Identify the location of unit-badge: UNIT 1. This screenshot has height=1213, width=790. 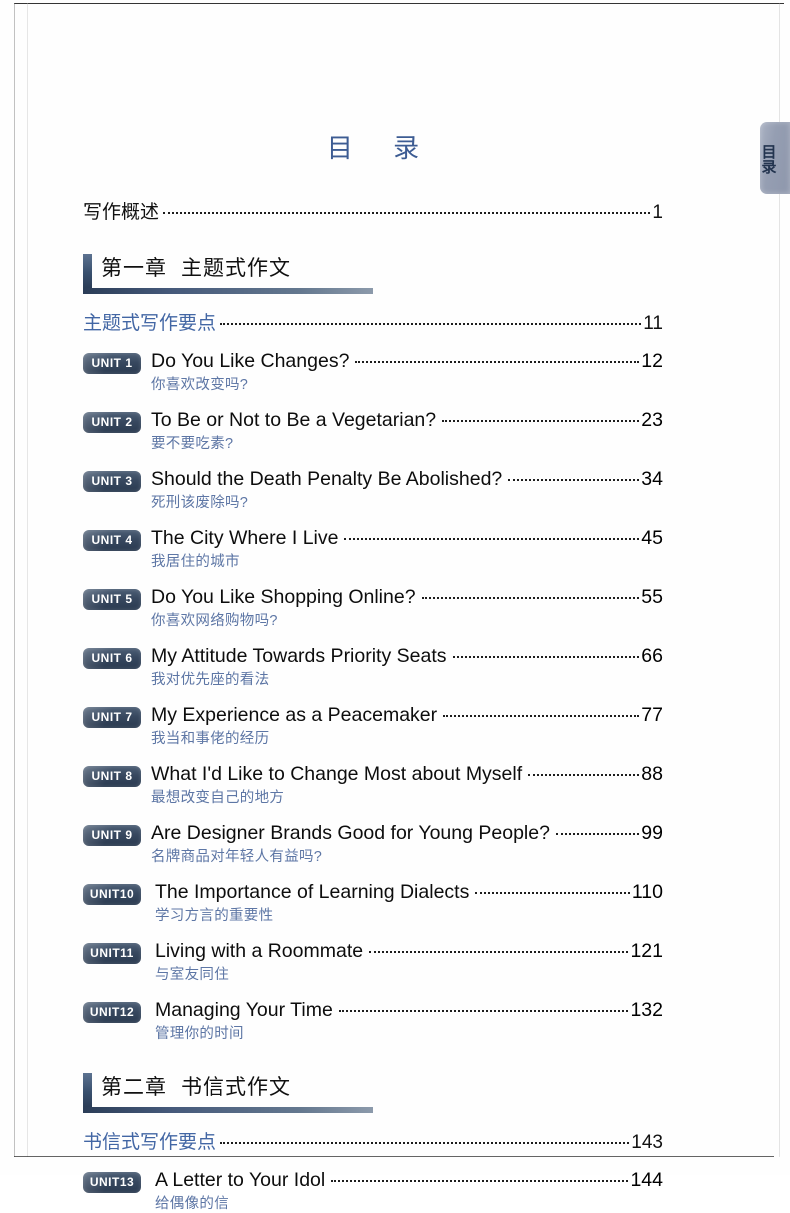
(112, 363).